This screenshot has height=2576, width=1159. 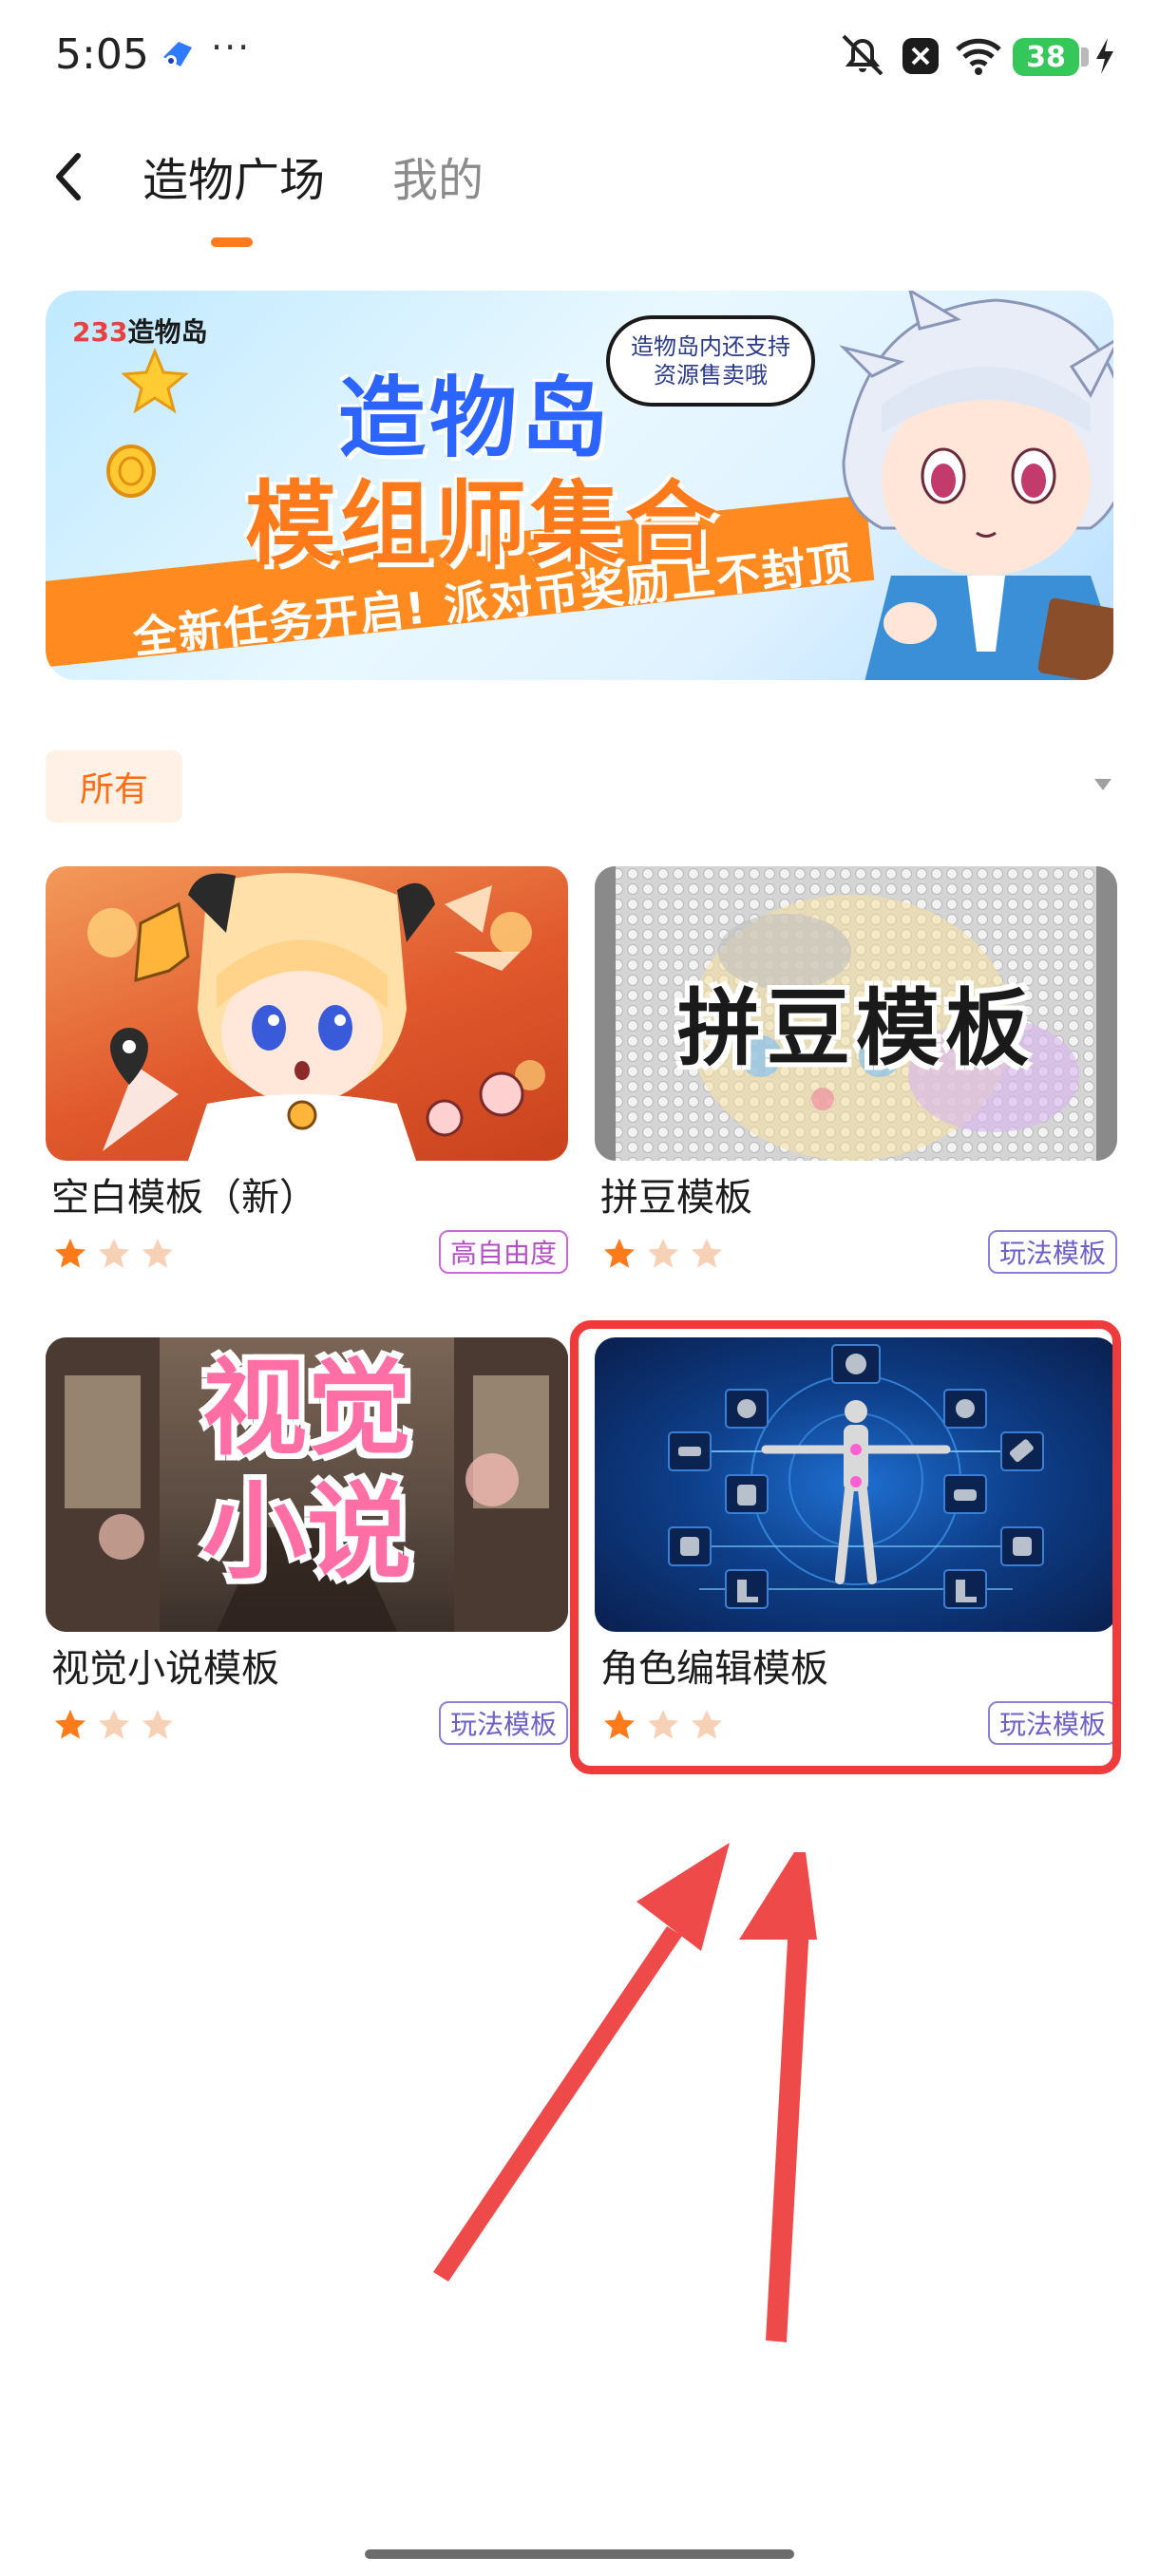 What do you see at coordinates (316, 1017) in the screenshot?
I see `template-thumbnail-art` at bounding box center [316, 1017].